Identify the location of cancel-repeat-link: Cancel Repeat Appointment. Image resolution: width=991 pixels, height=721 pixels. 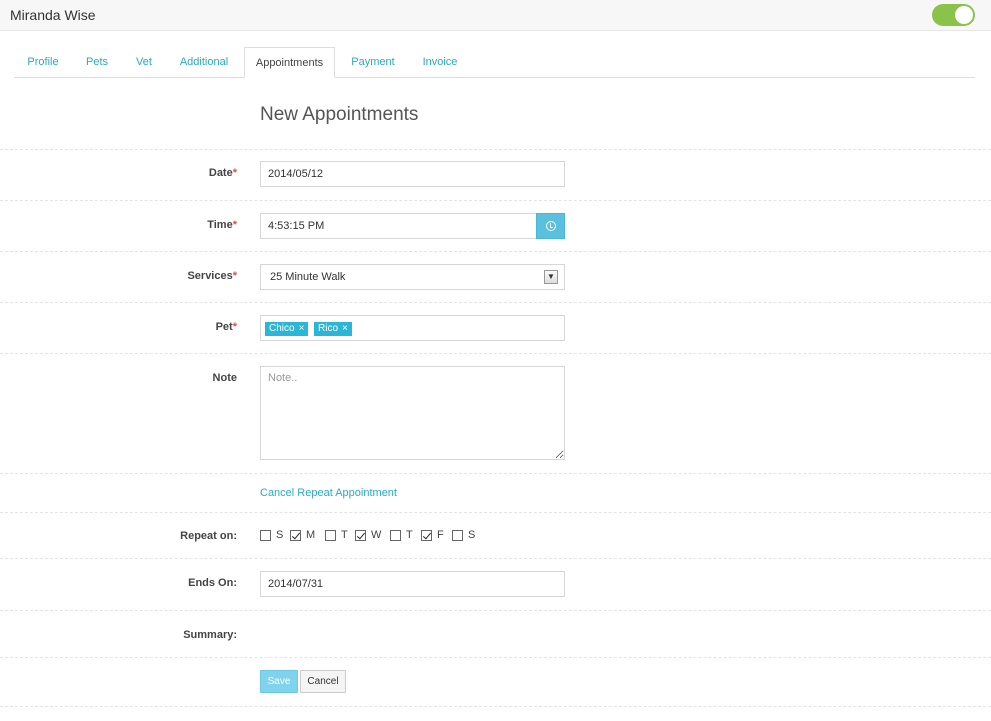
(328, 493).